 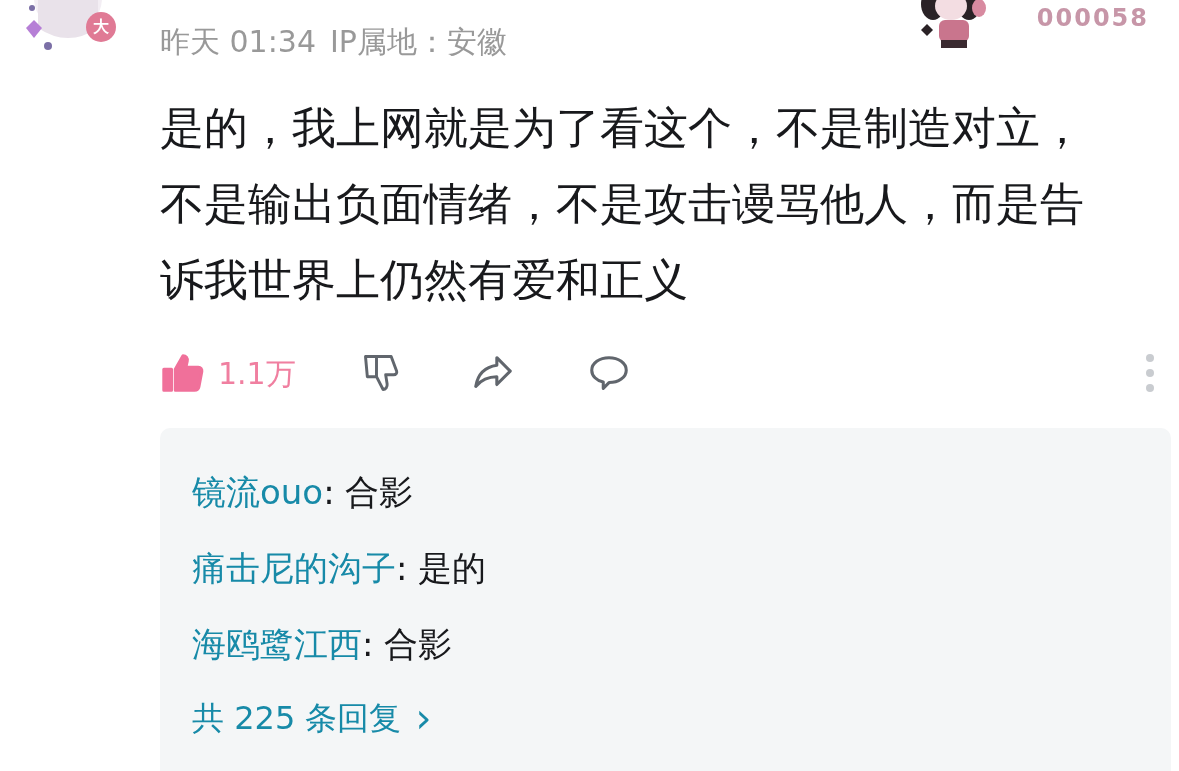 What do you see at coordinates (665, 568) in the screenshot?
I see `reply-item: 痛击尼的沟子: 是的` at bounding box center [665, 568].